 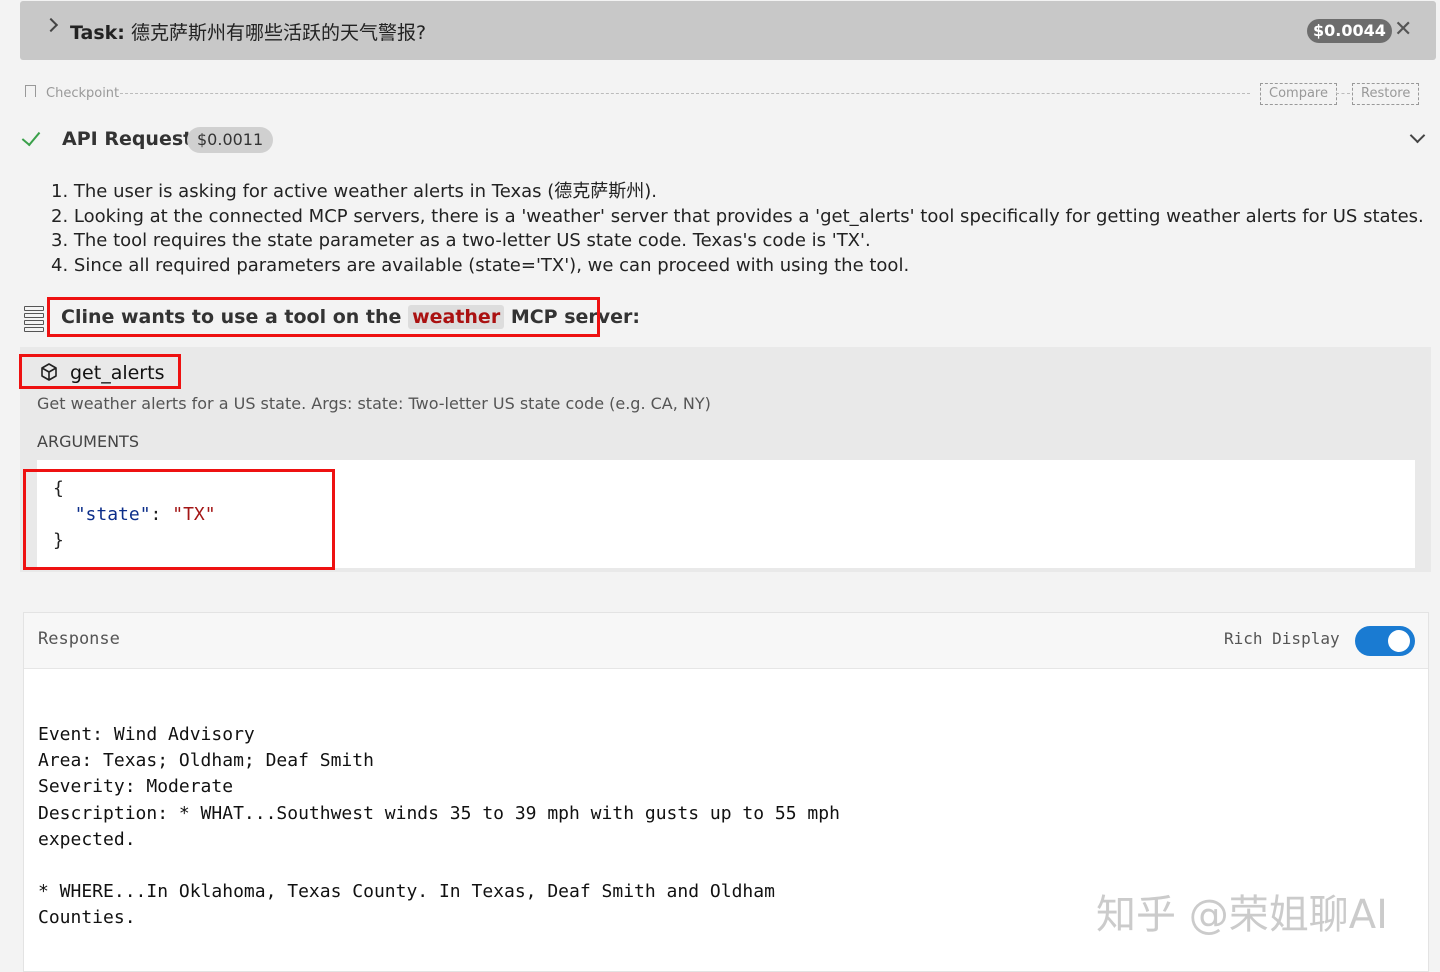 What do you see at coordinates (100, 371) in the screenshot?
I see `highlight-box-tool` at bounding box center [100, 371].